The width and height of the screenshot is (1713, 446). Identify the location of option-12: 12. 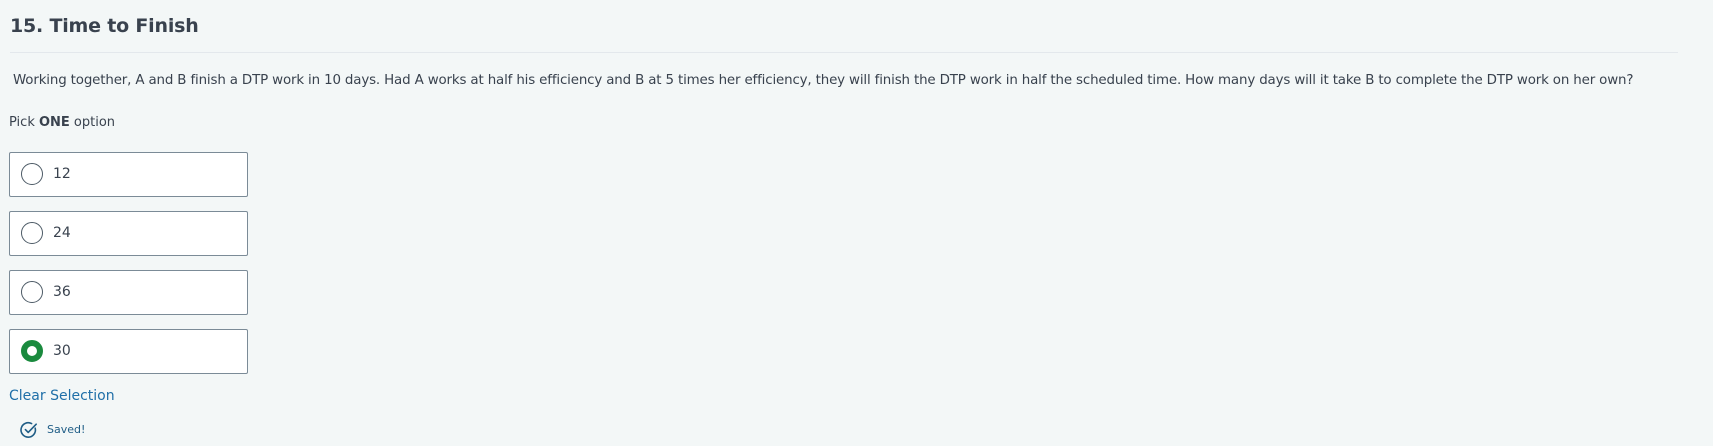
(128, 174).